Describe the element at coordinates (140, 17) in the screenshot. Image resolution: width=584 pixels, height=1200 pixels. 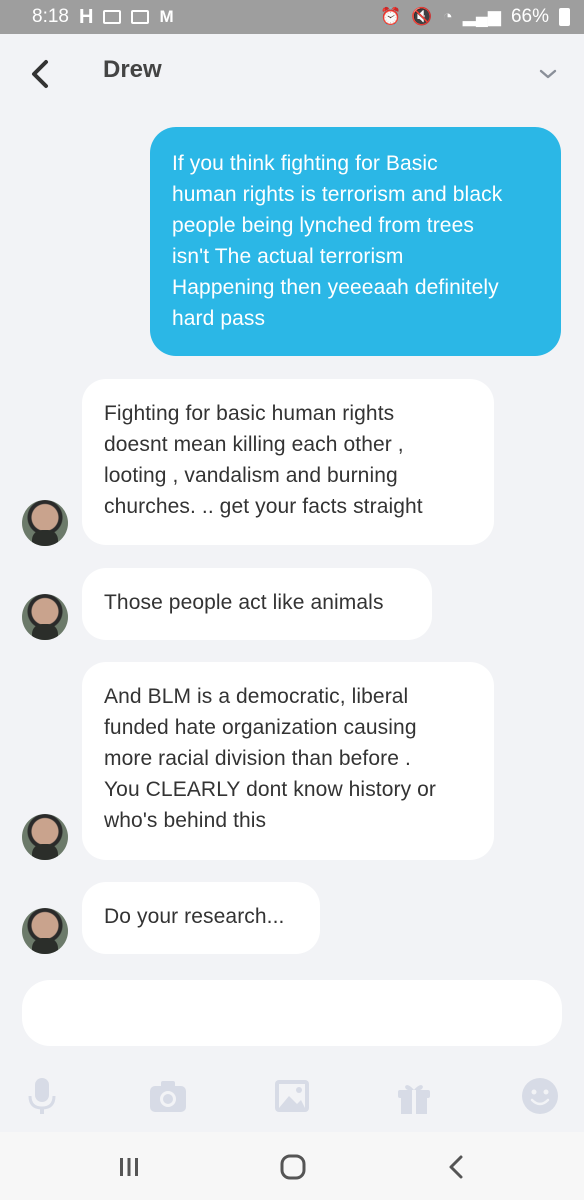
I see `gallery-icon` at that location.